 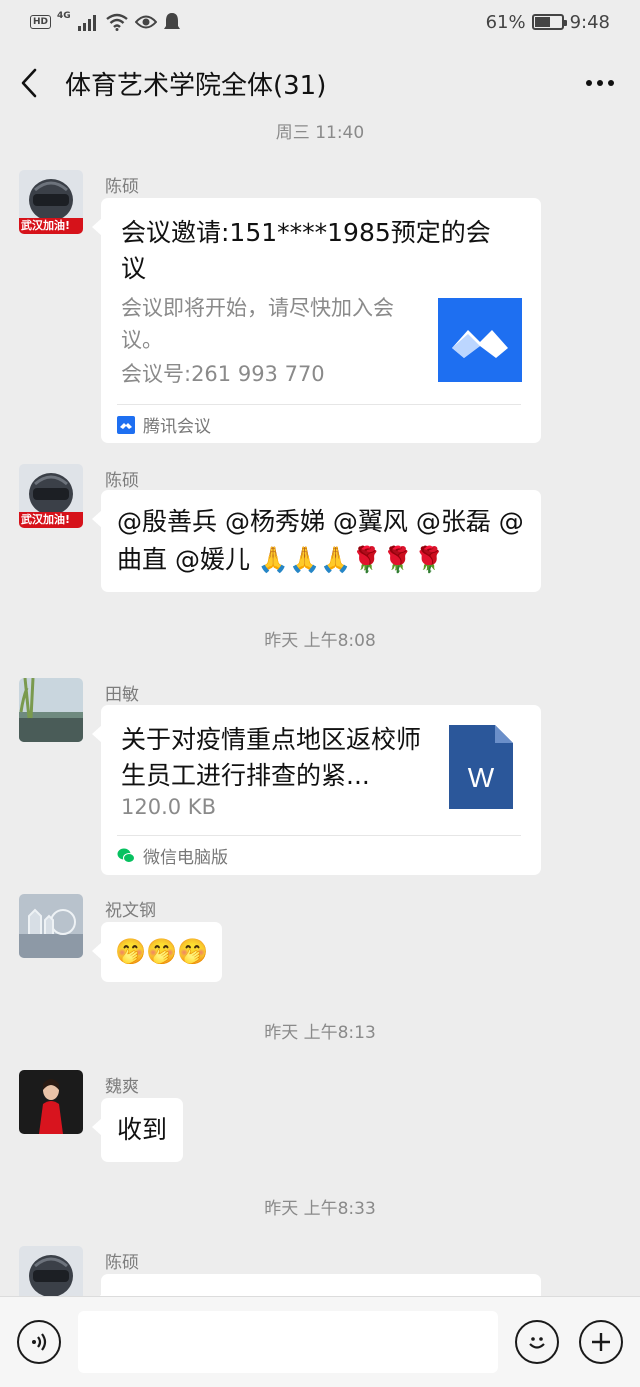 I want to click on message-bubble: 收到, so click(x=137, y=1130).